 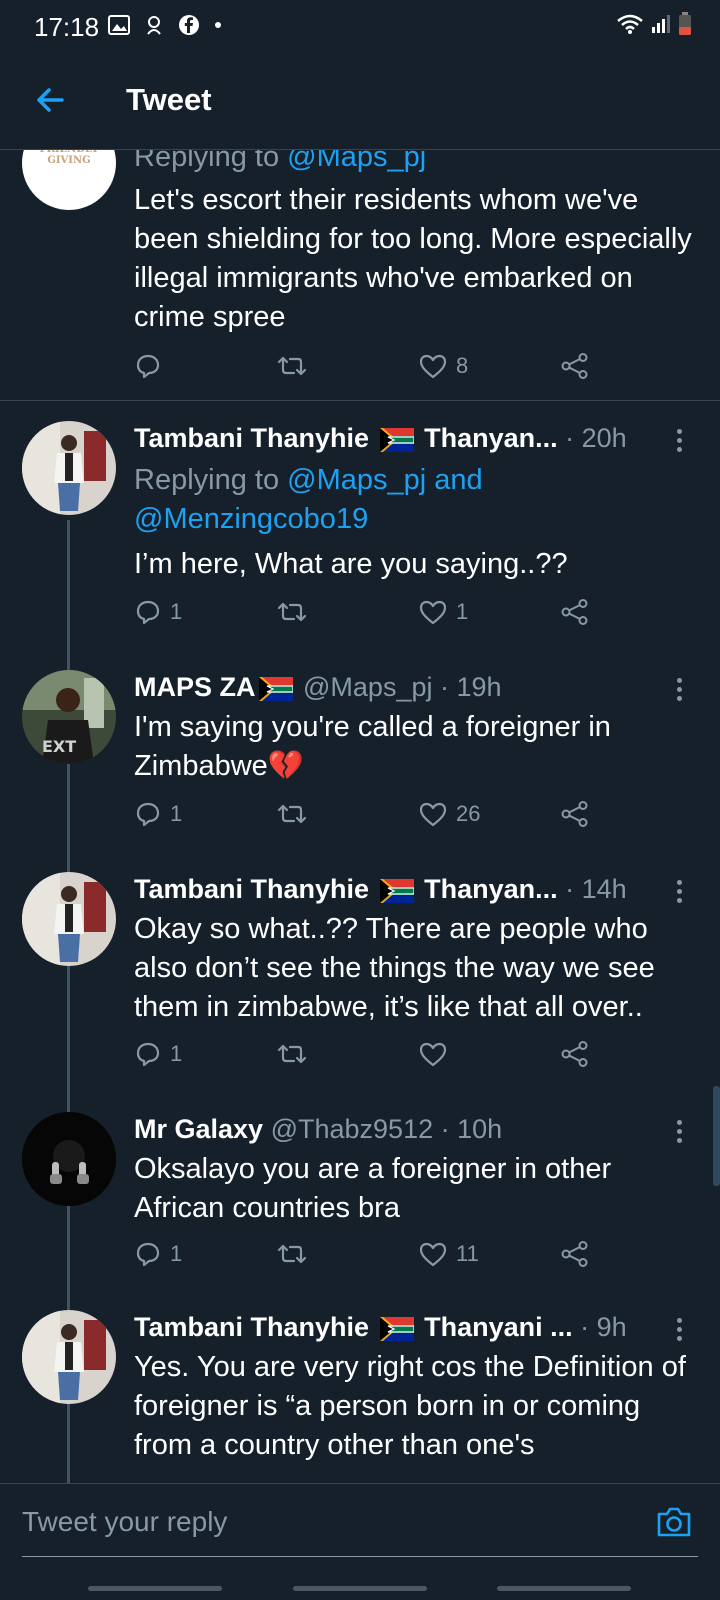 What do you see at coordinates (154, 25) in the screenshot?
I see `notification-app-icon` at bounding box center [154, 25].